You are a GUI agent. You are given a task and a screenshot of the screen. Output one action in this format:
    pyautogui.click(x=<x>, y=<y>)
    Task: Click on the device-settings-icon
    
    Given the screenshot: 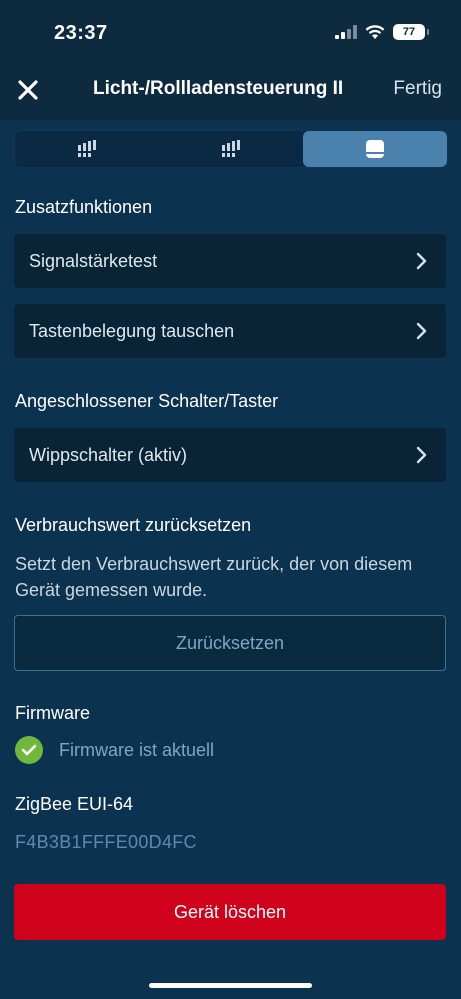 What is the action you would take?
    pyautogui.click(x=375, y=149)
    